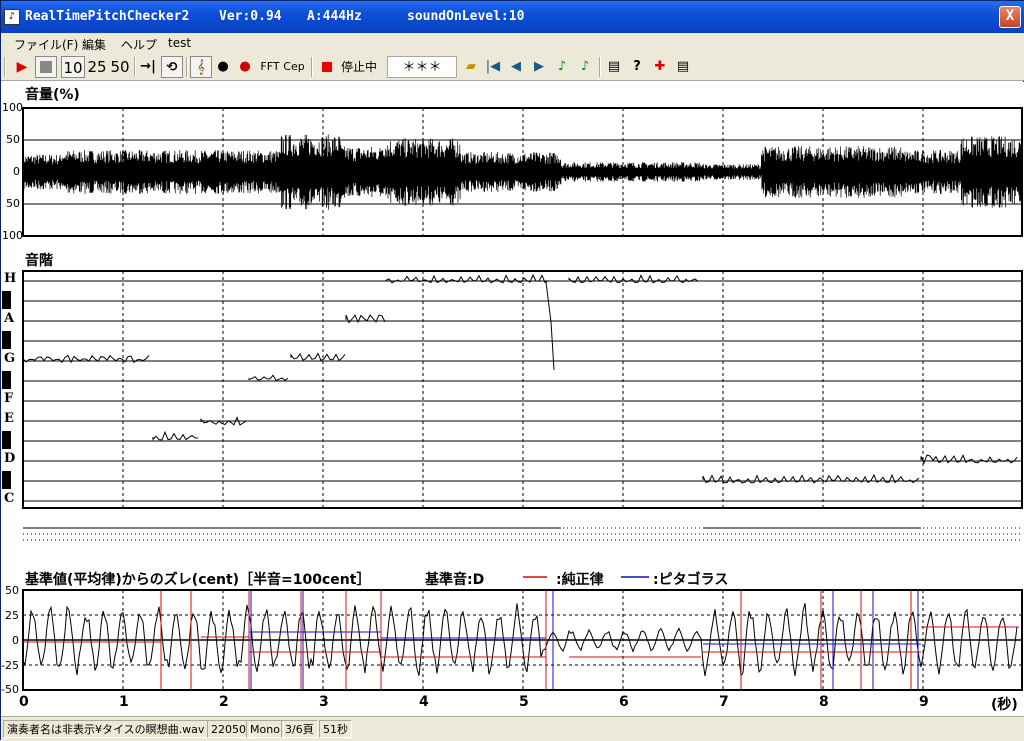  Describe the element at coordinates (228, 729) in the screenshot. I see `status-rate: 22050` at that location.